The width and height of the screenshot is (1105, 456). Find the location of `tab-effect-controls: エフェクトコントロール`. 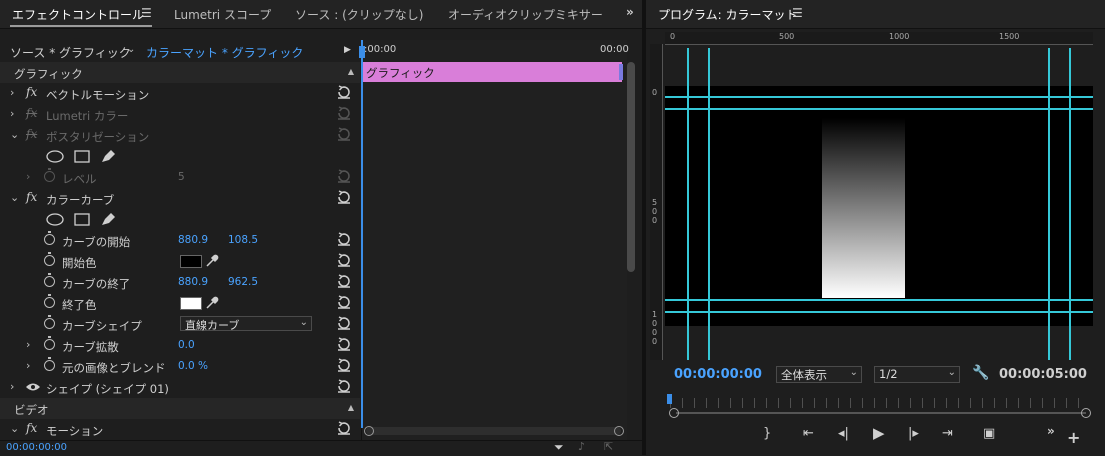

tab-effect-controls: エフェクトコントロール is located at coordinates (78, 14).